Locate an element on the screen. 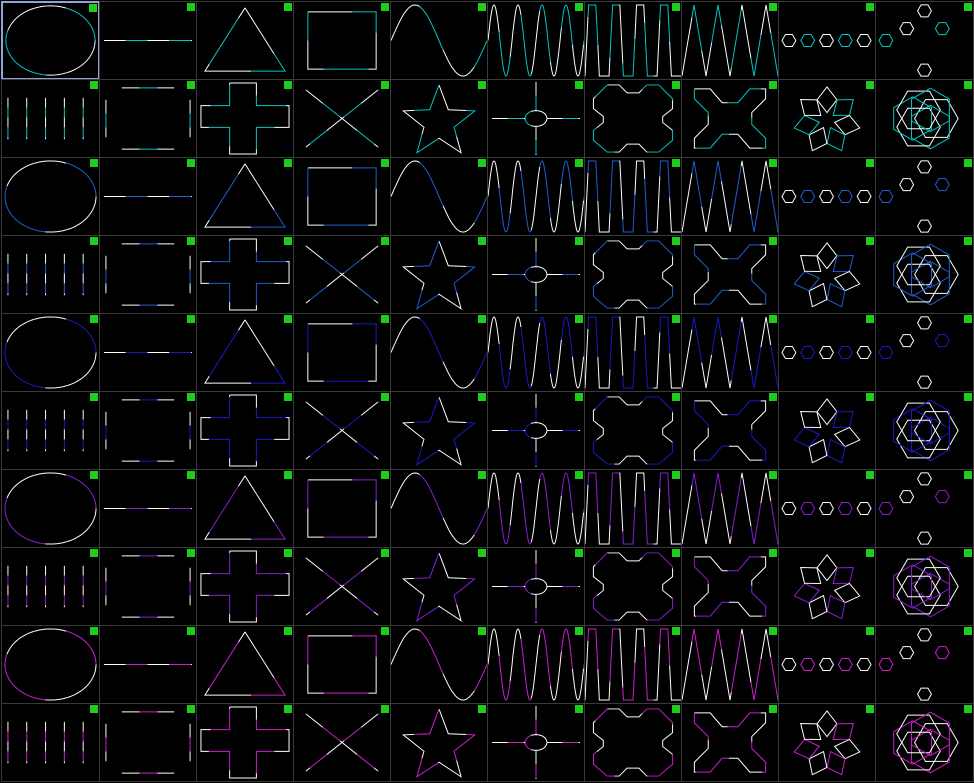 The height and width of the screenshot is (783, 974). grid-cell-r8-c8 is located at coordinates (827, 664).